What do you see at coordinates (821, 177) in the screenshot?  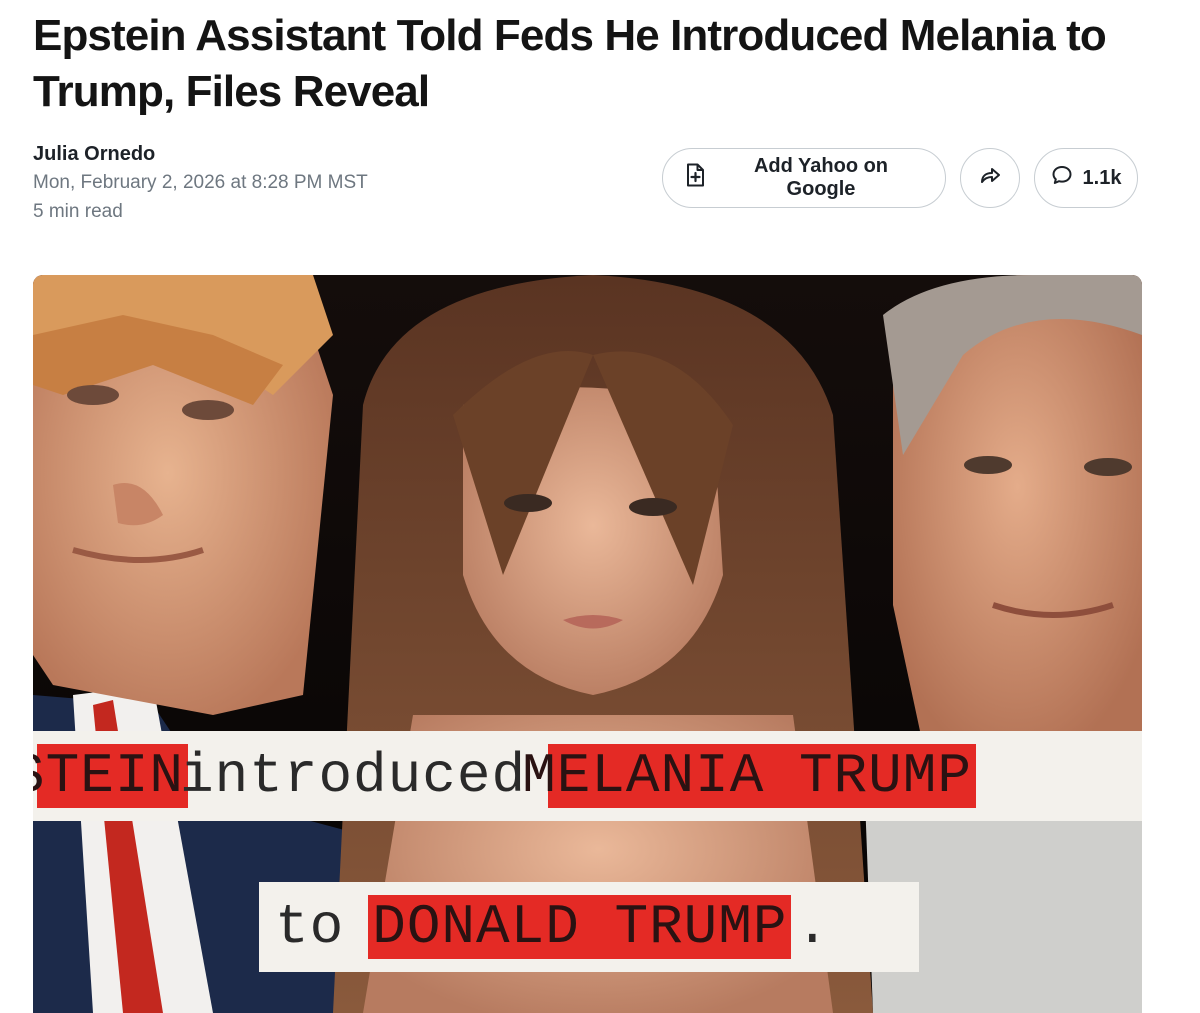 I see `google-button-label: Add Yahoo on Google` at bounding box center [821, 177].